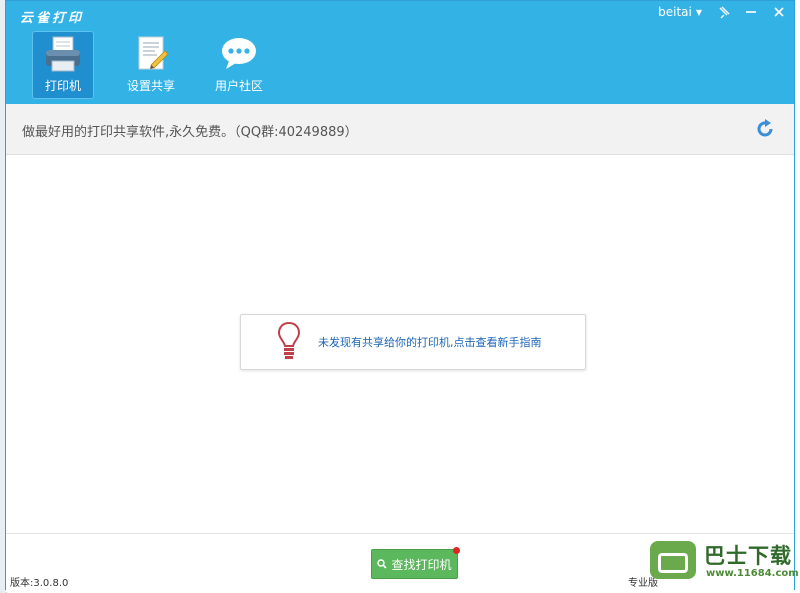 This screenshot has width=800, height=593. I want to click on nav-item-printer: 打印机, so click(63, 65).